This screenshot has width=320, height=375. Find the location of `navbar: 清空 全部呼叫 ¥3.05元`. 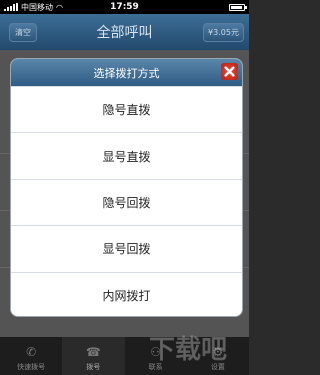

navbar: 清空 全部呼叫 ¥3.05元 is located at coordinates (124, 32).